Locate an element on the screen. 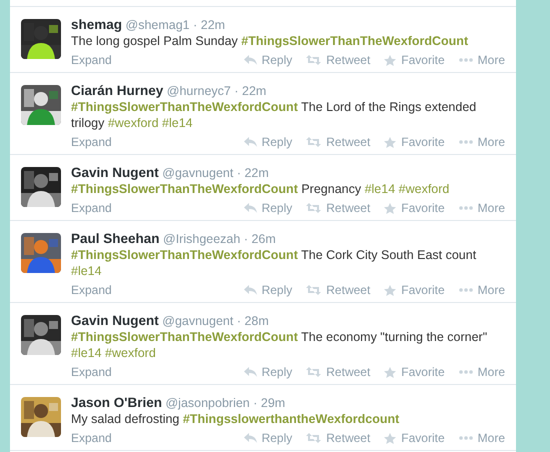 The width and height of the screenshot is (550, 452). timestamp: · 29m is located at coordinates (269, 403).